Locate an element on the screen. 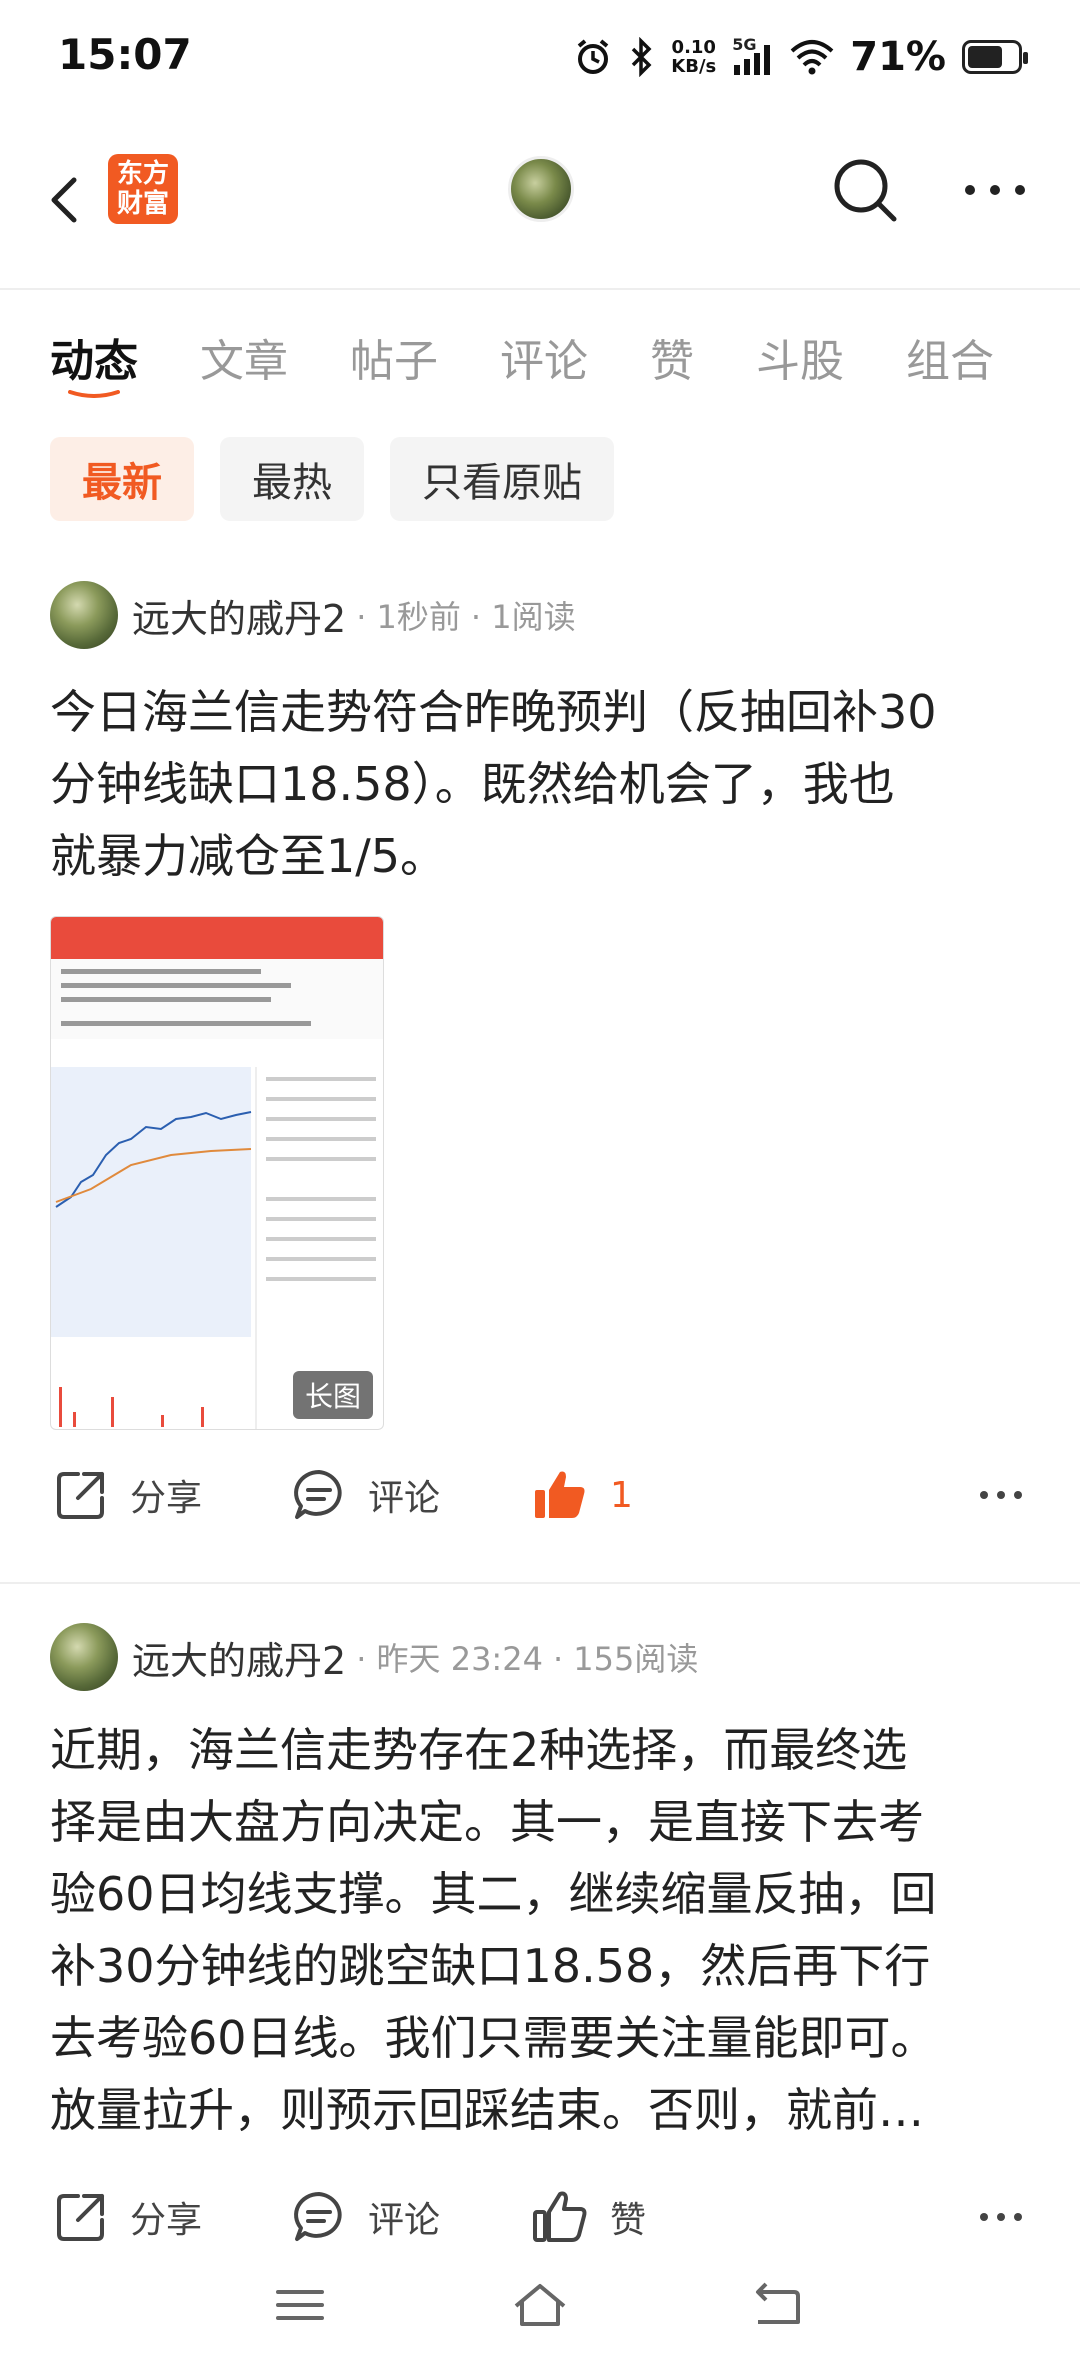 The width and height of the screenshot is (1080, 2376). post-time: · 1秒前 is located at coordinates (408, 617).